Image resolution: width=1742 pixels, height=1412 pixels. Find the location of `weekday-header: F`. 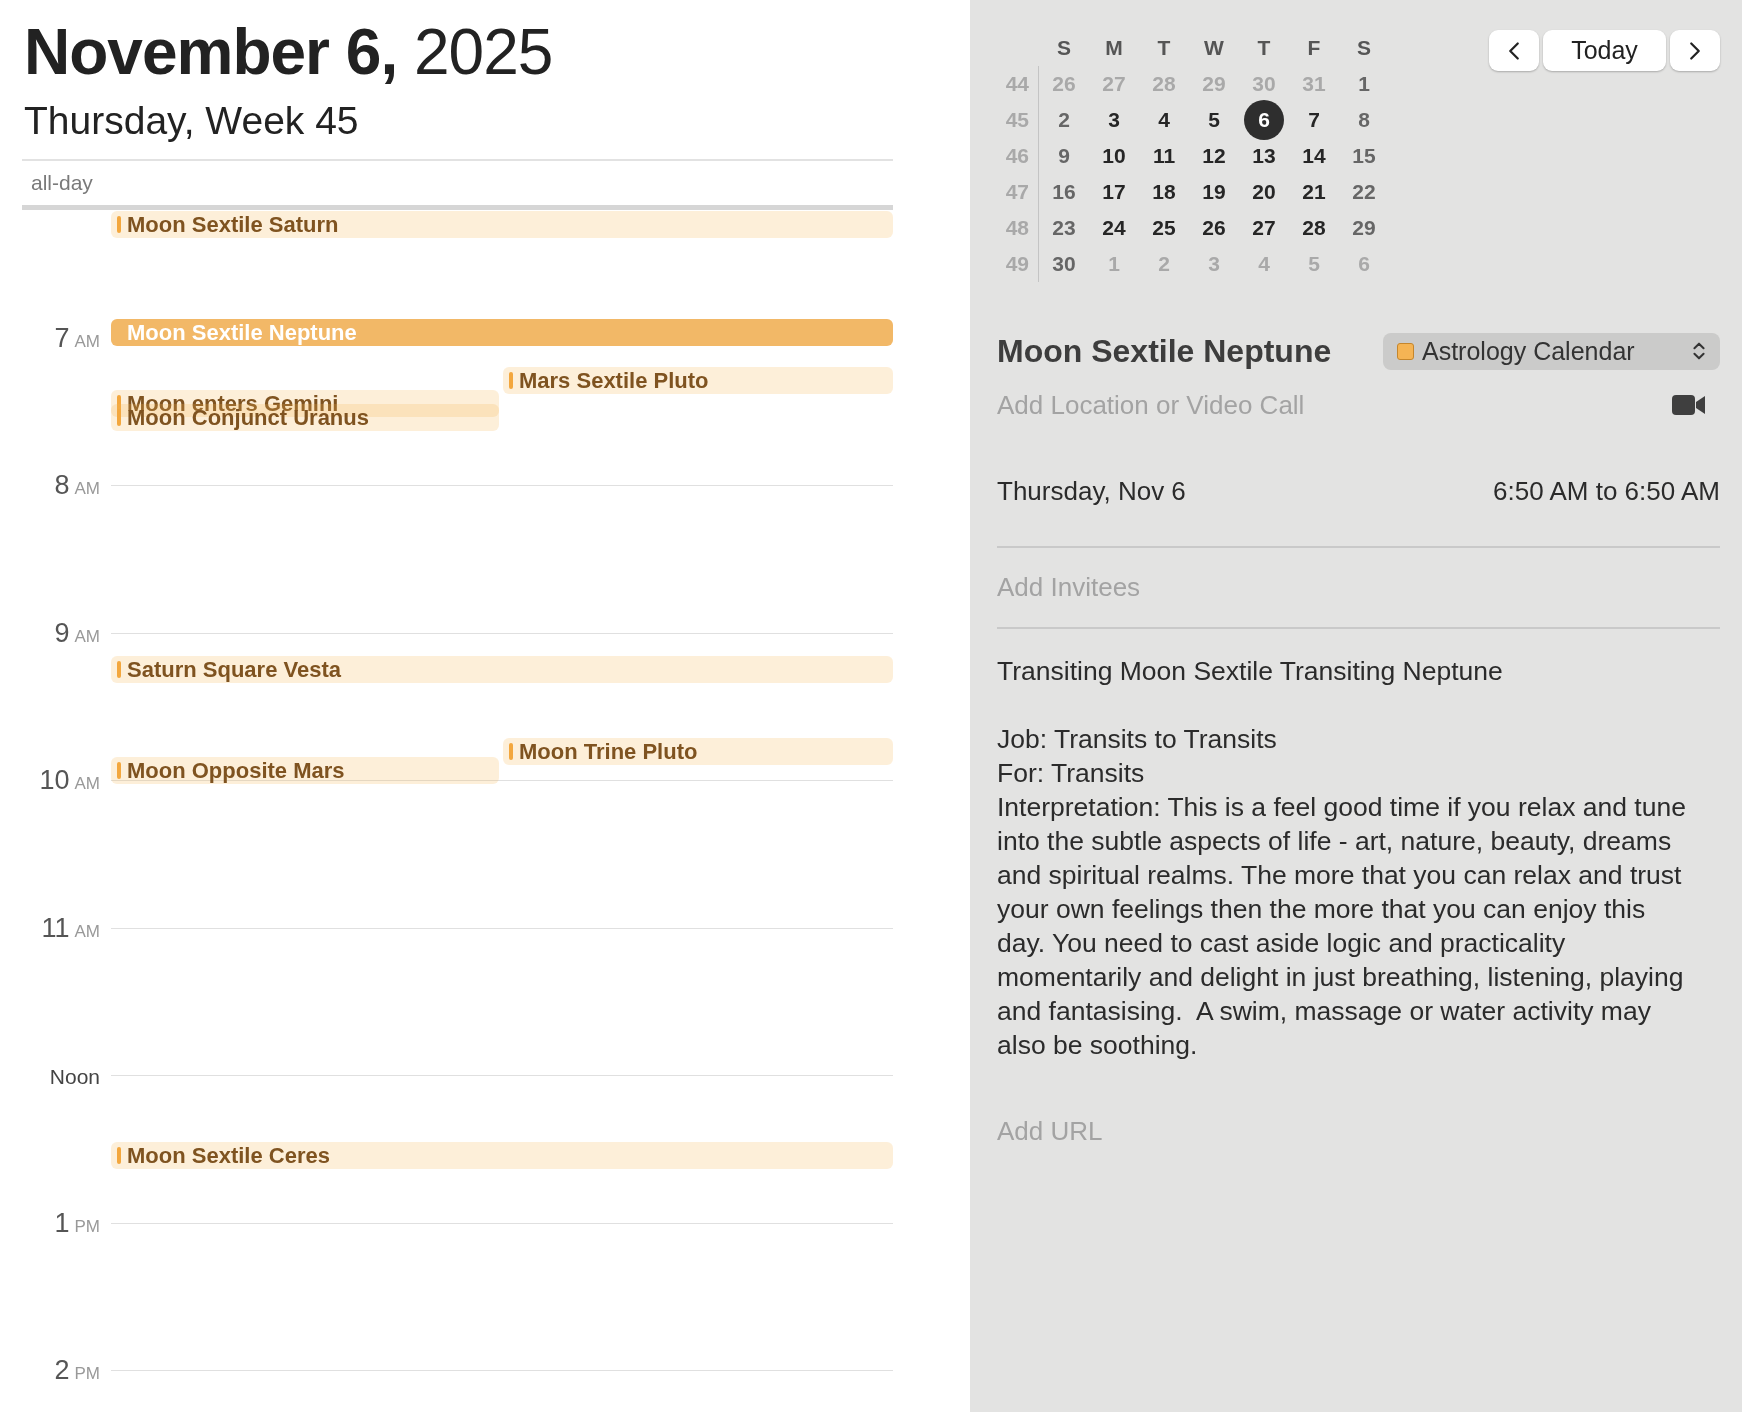

weekday-header: F is located at coordinates (1314, 48).